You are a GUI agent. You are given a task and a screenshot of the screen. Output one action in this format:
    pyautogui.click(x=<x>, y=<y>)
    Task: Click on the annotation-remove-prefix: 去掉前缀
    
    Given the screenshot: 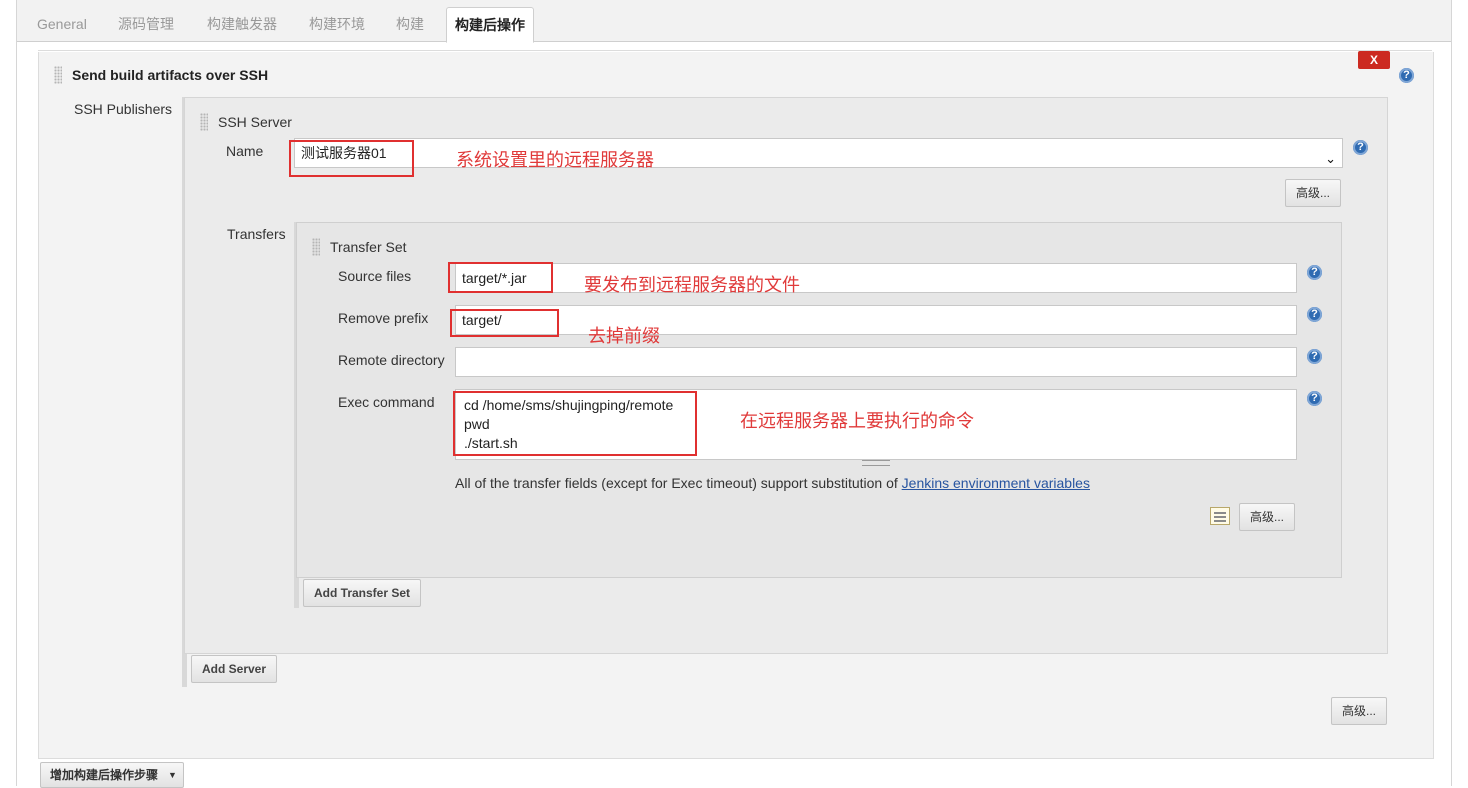 What is the action you would take?
    pyautogui.click(x=624, y=336)
    